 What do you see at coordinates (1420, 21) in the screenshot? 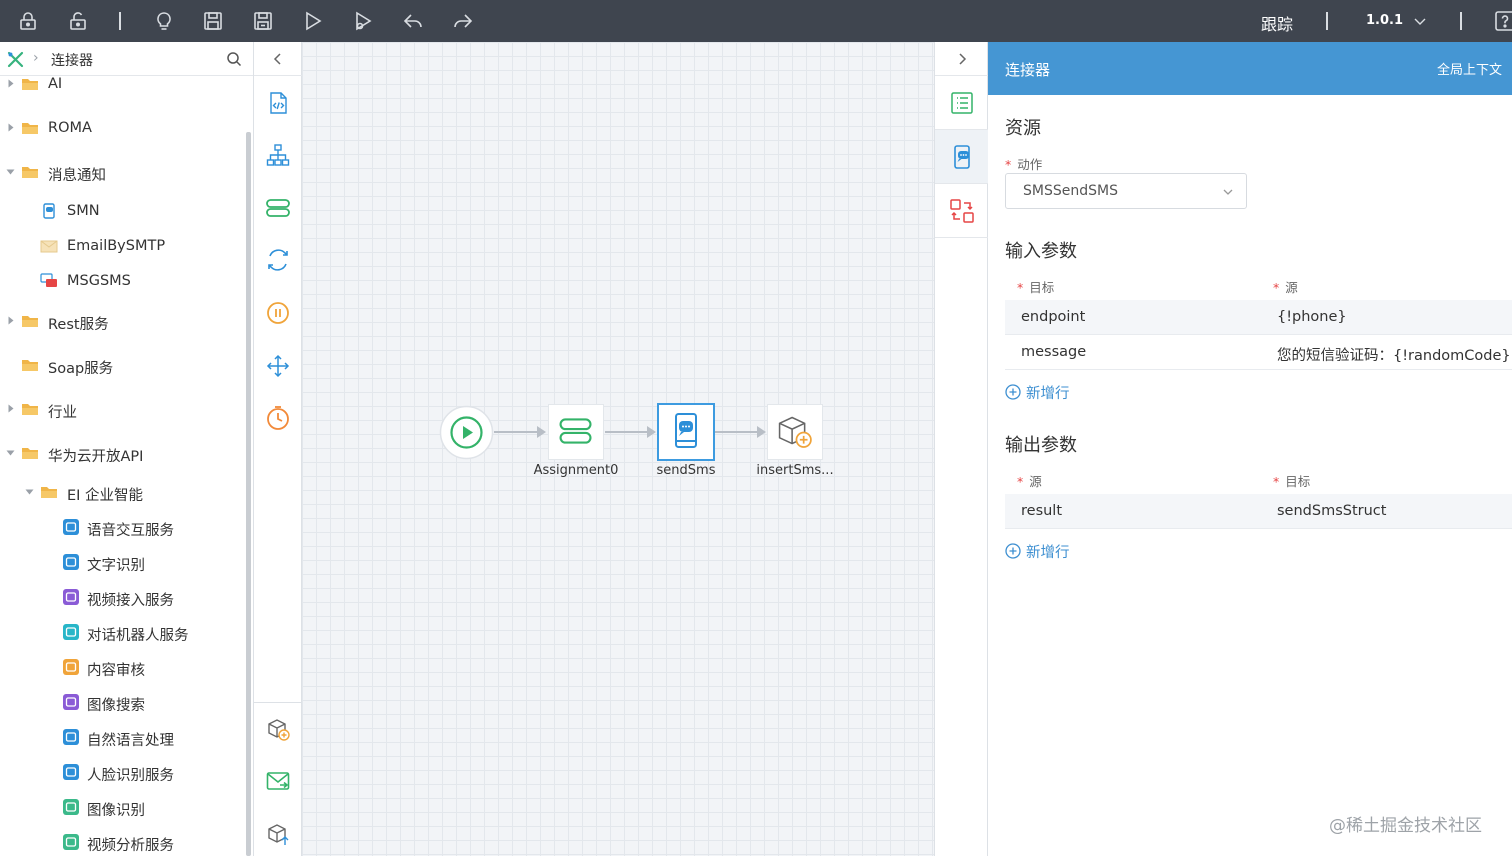
I see `chevron-down-icon` at bounding box center [1420, 21].